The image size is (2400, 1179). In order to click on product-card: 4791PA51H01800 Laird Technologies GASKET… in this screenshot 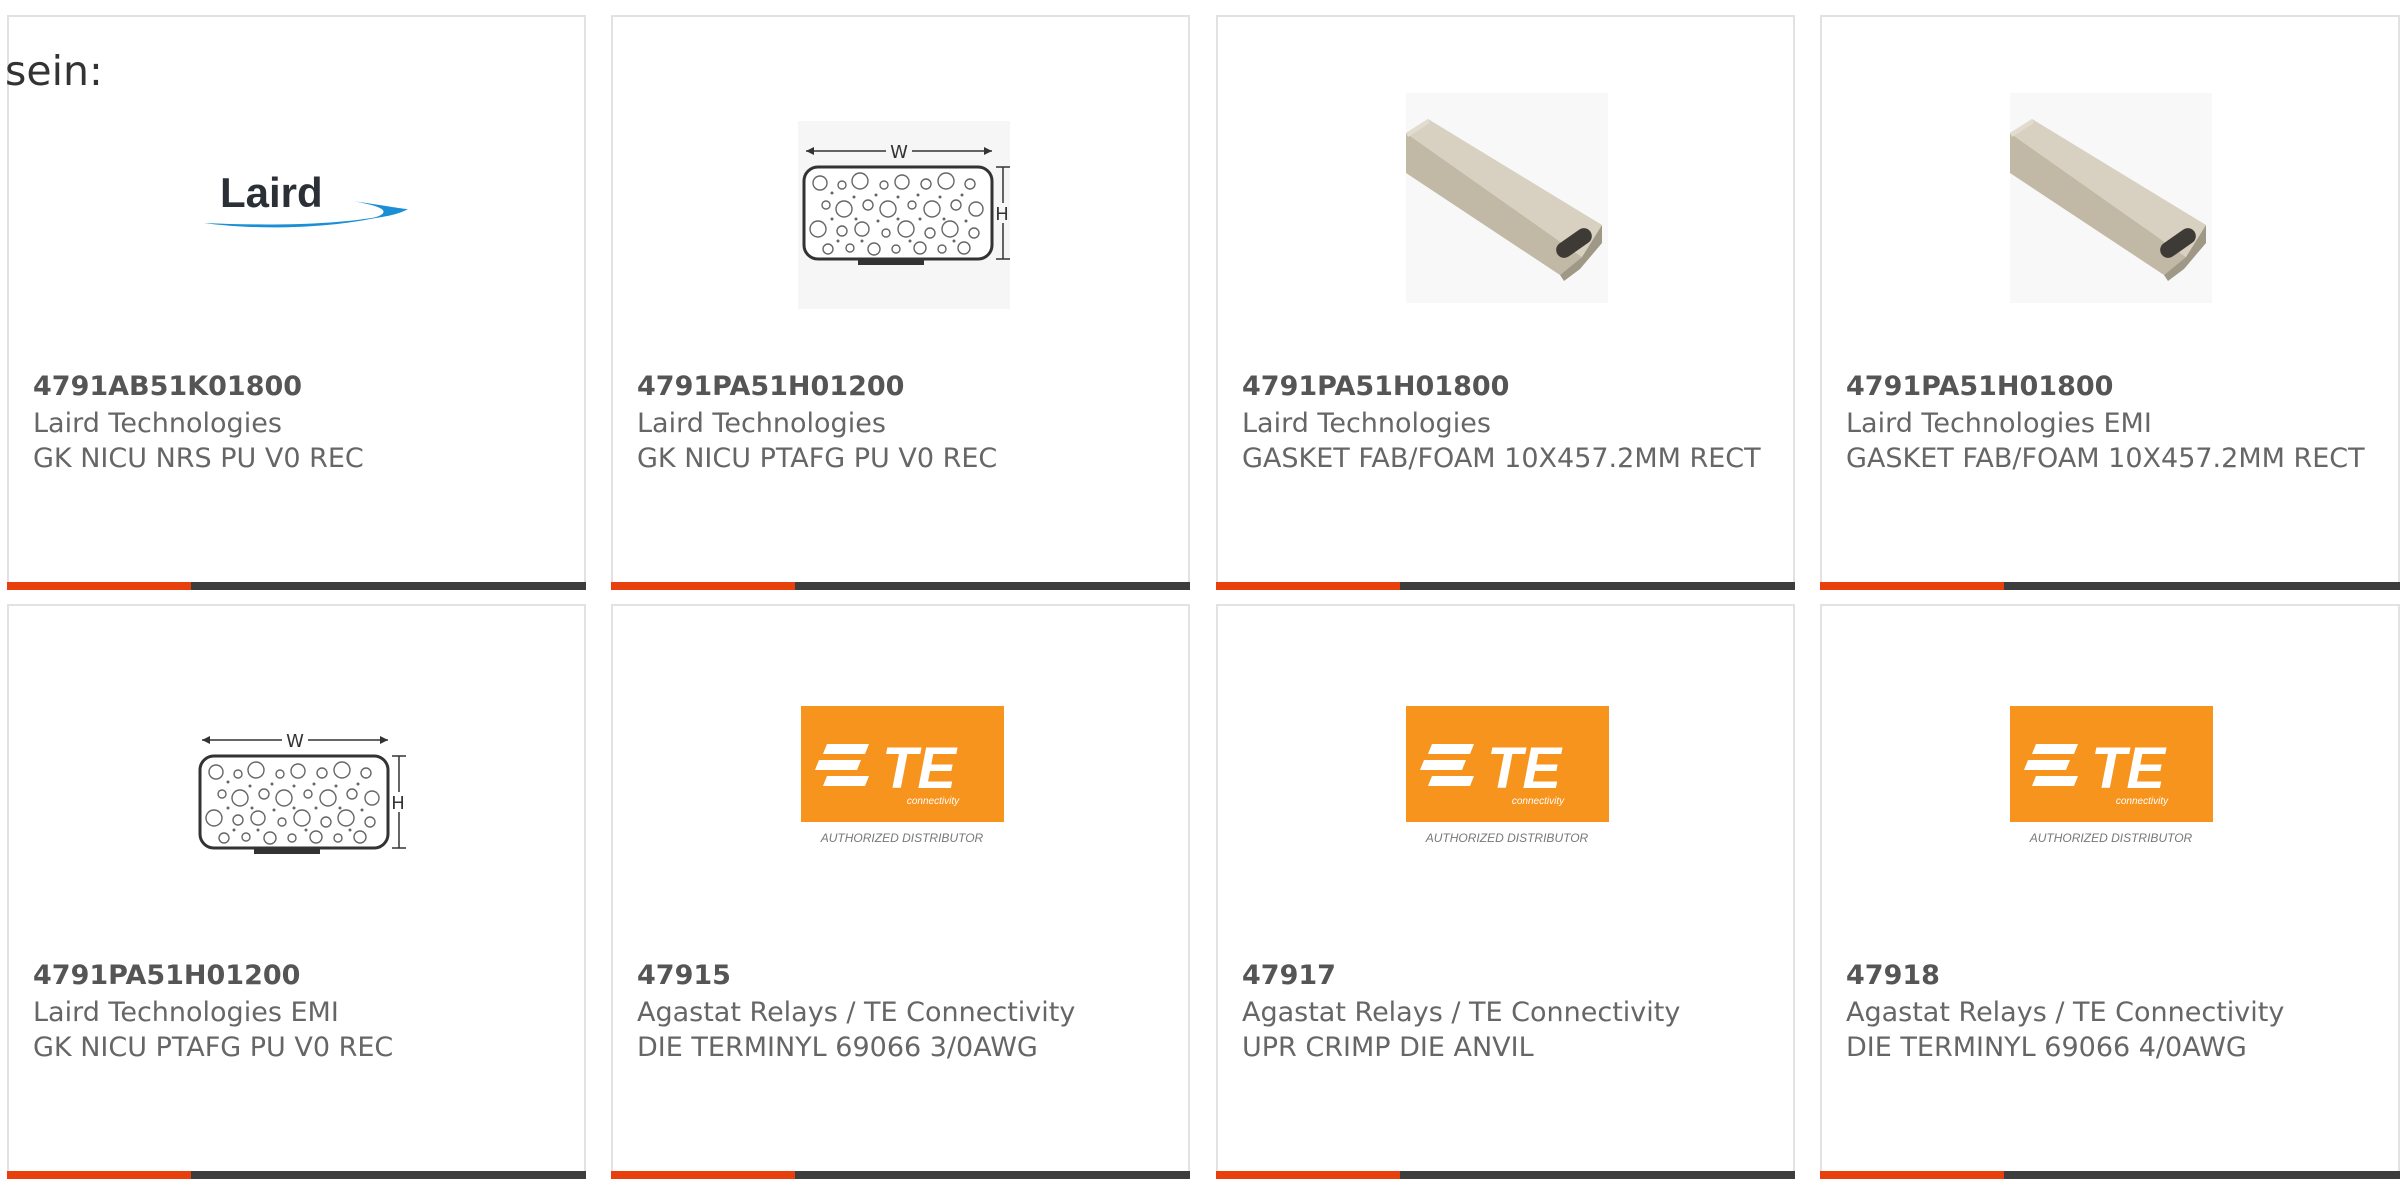, I will do `click(1505, 302)`.